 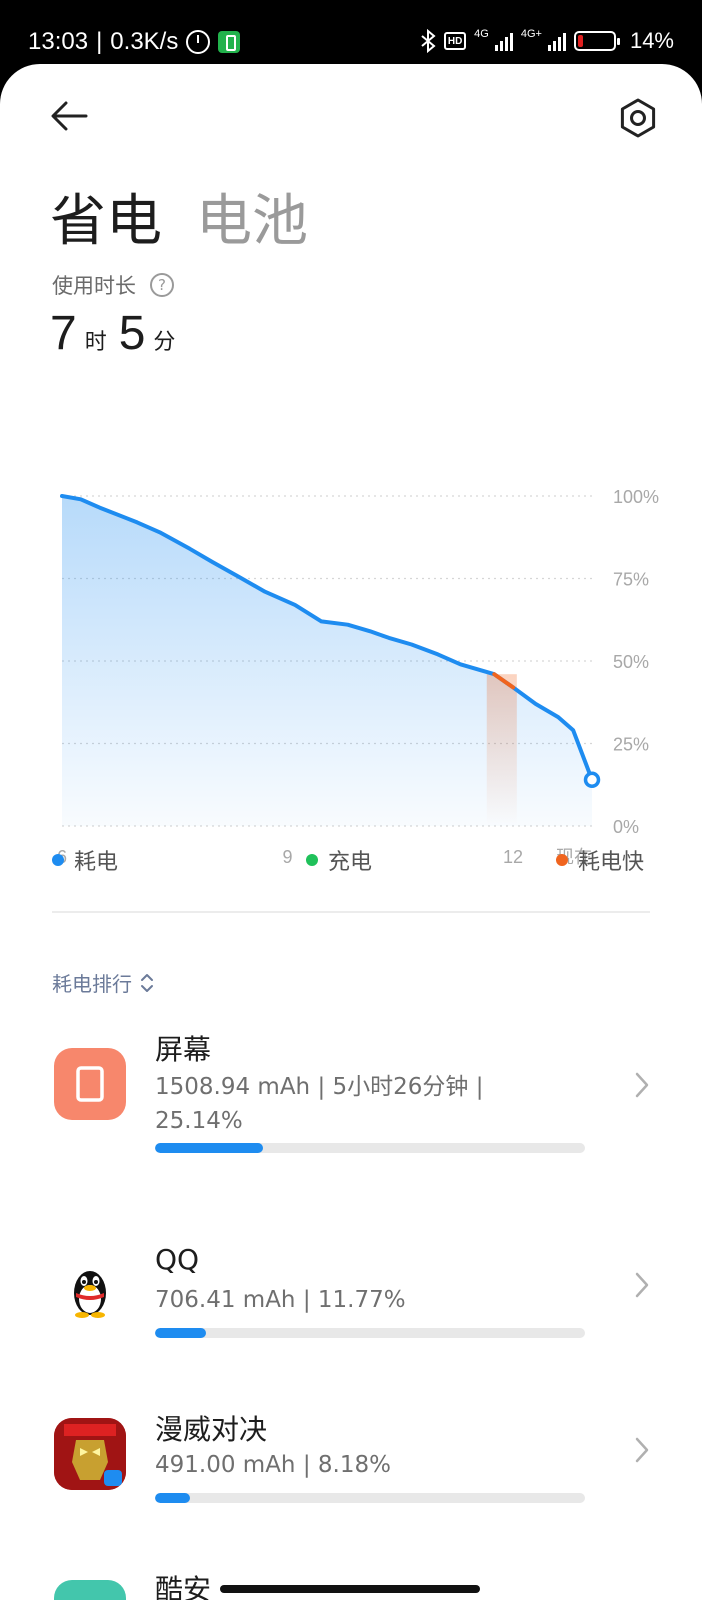 I want to click on legend-label-fast-drain: 耗电快, so click(x=611, y=862).